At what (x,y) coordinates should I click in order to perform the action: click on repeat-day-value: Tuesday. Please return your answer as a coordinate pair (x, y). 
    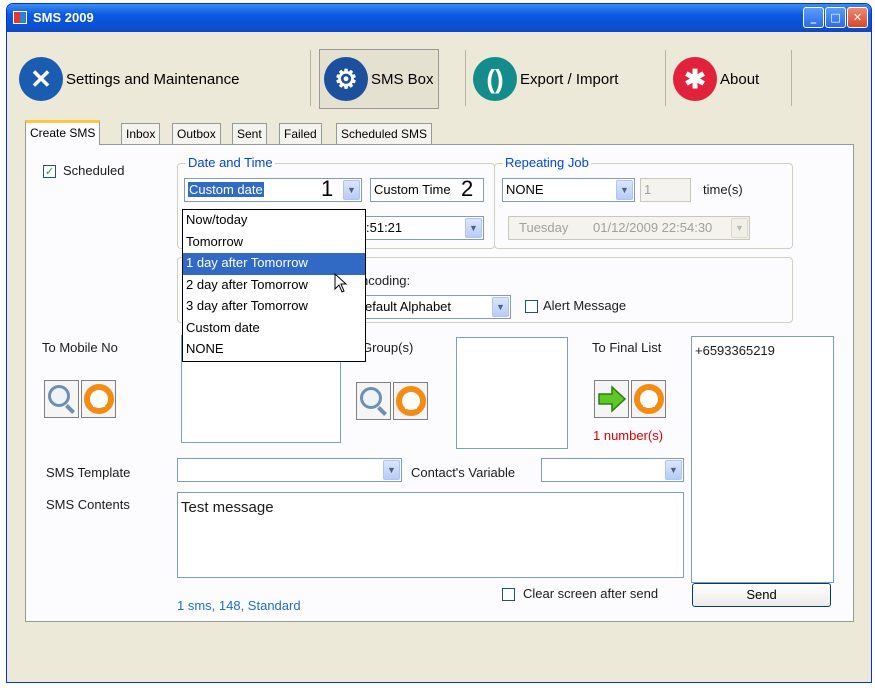
    Looking at the image, I should click on (544, 227).